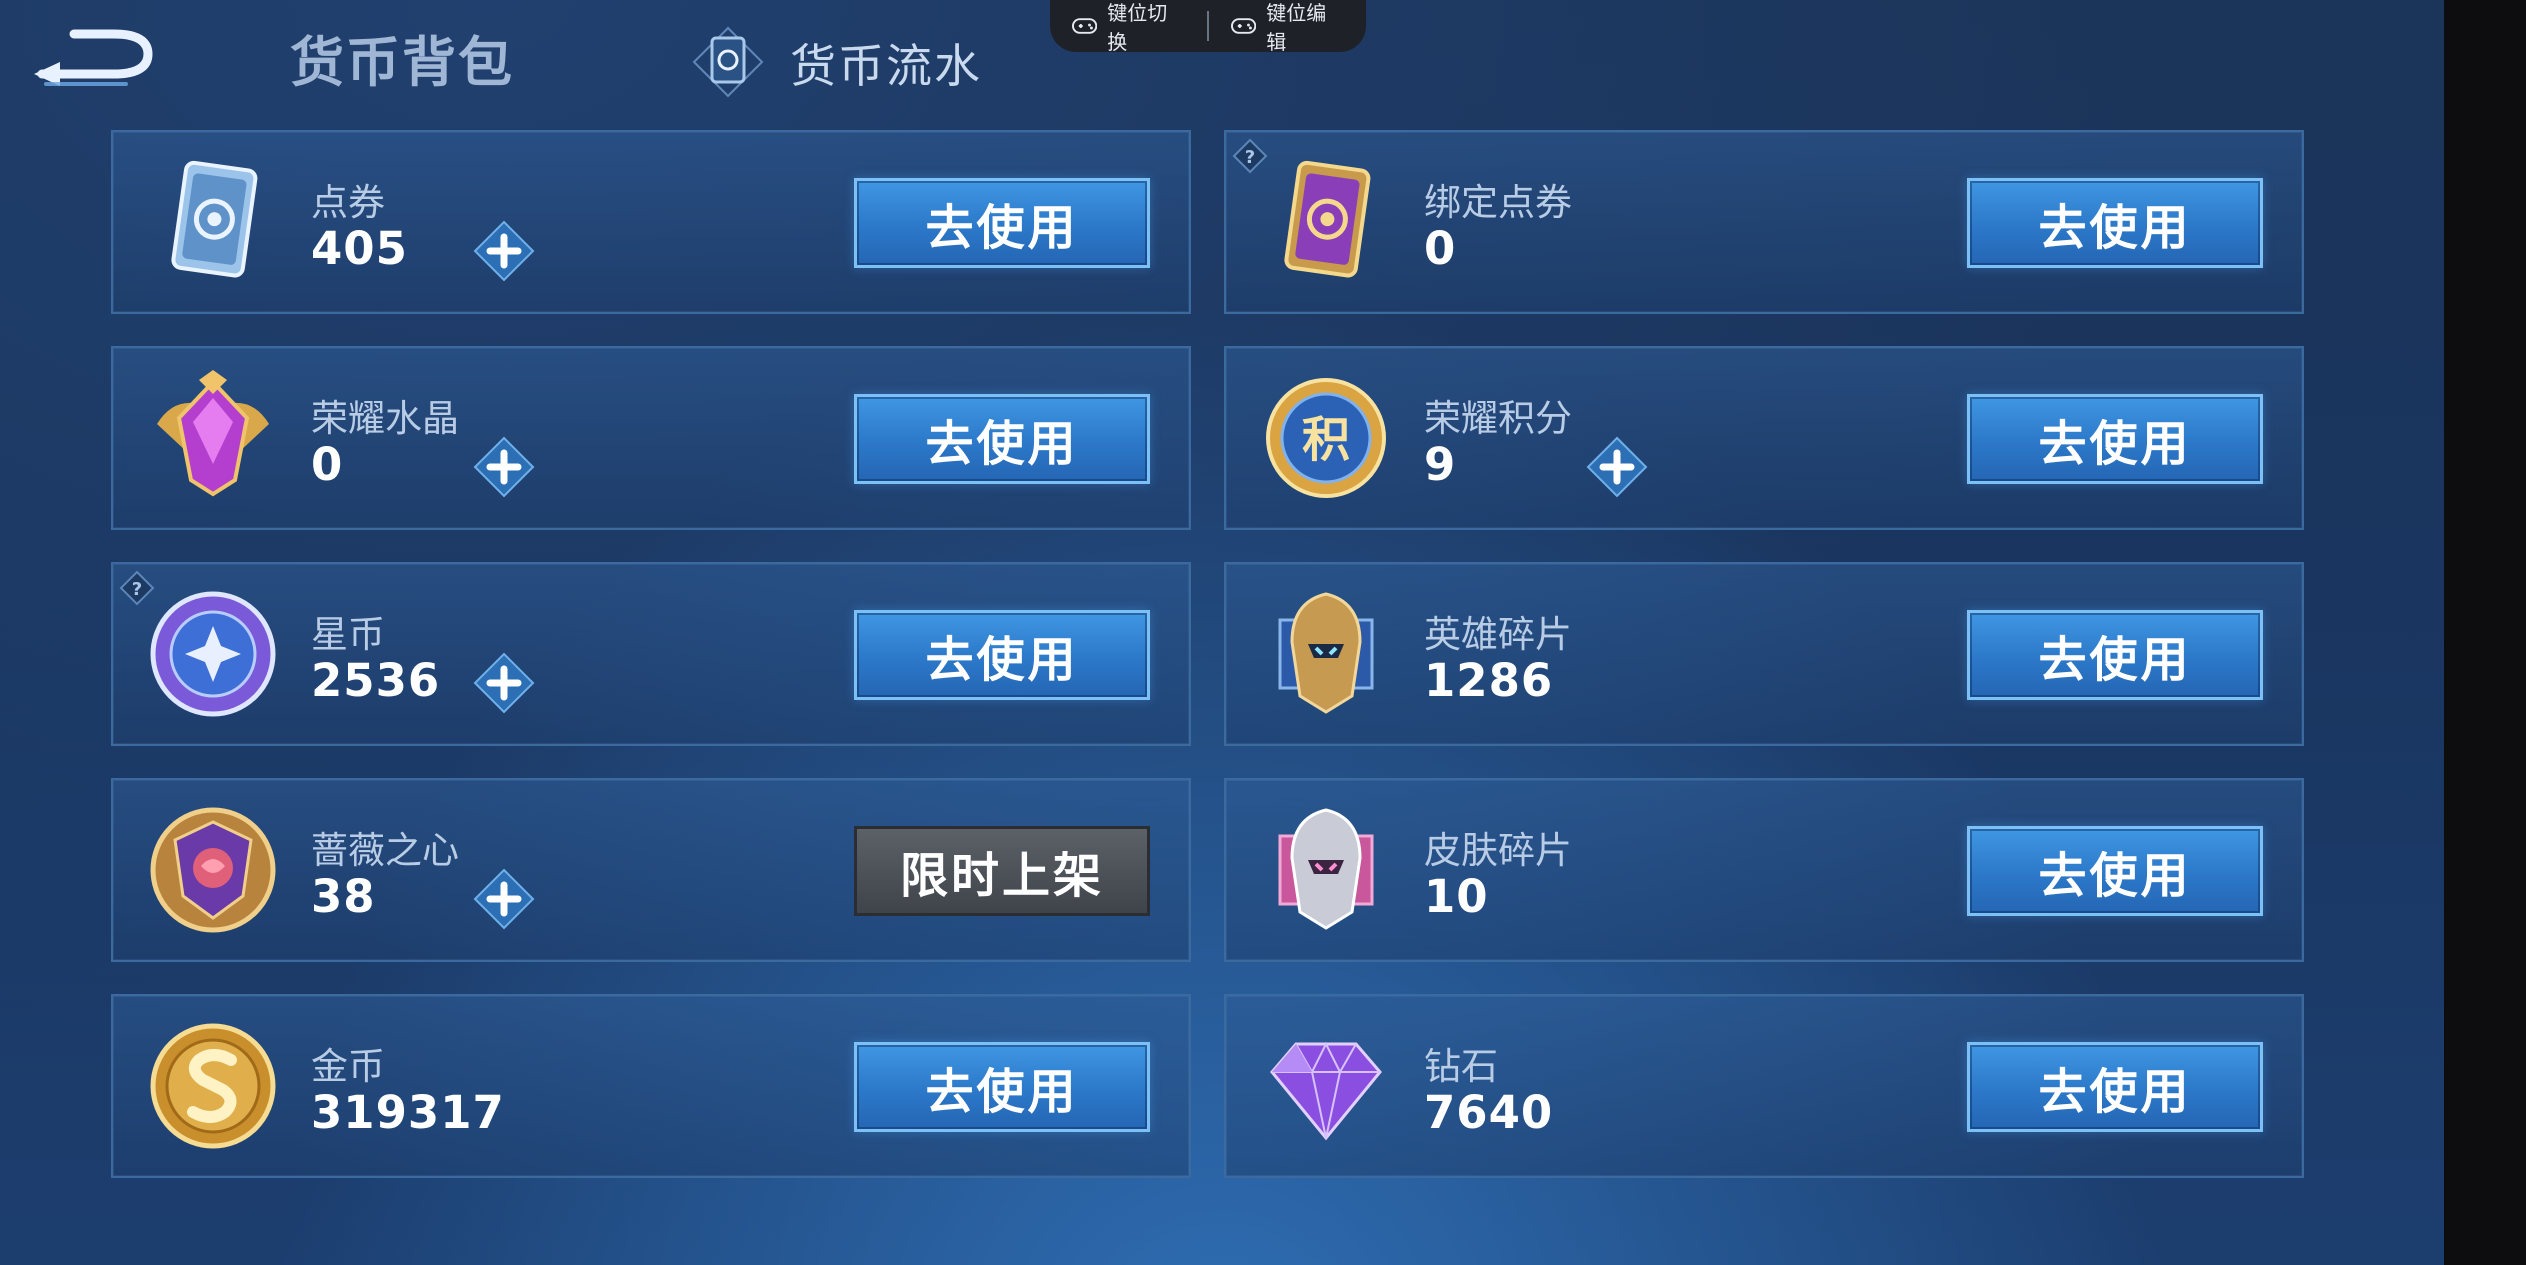 Image resolution: width=2526 pixels, height=1265 pixels. Describe the element at coordinates (348, 634) in the screenshot. I see `currency-name: 星币` at that location.